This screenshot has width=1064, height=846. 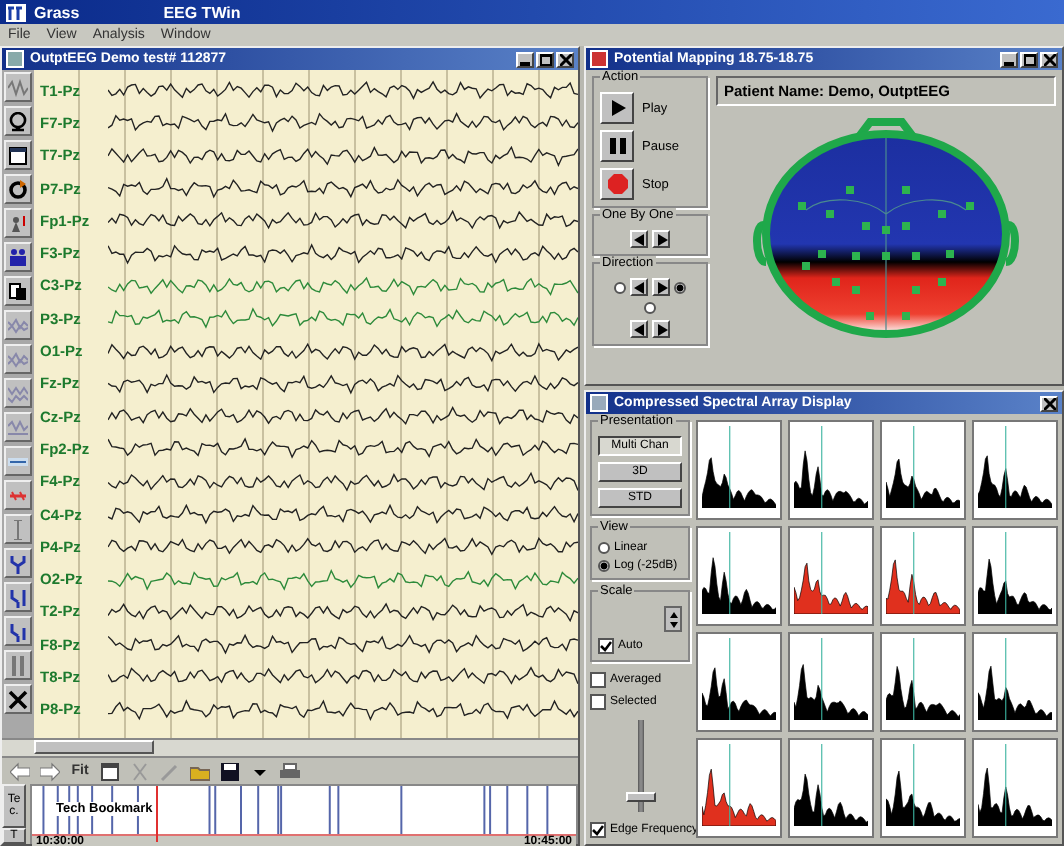 I want to click on step-forward-button, so click(x=661, y=239).